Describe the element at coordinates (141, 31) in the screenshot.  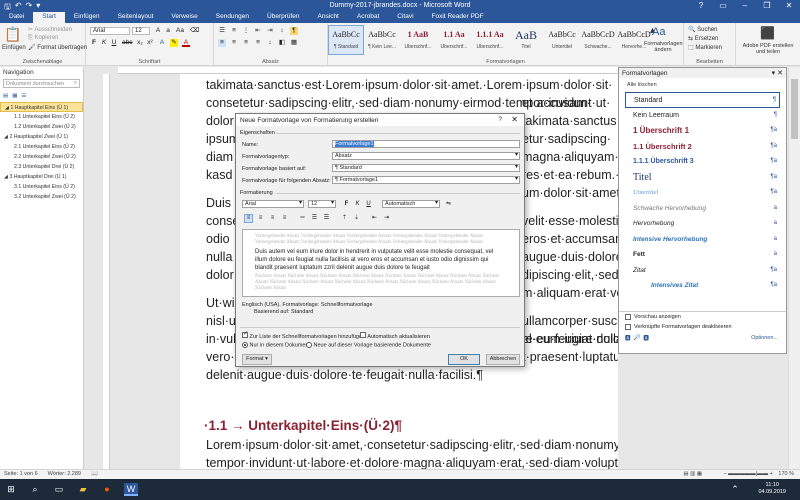
I see `font-size-select: 12` at that location.